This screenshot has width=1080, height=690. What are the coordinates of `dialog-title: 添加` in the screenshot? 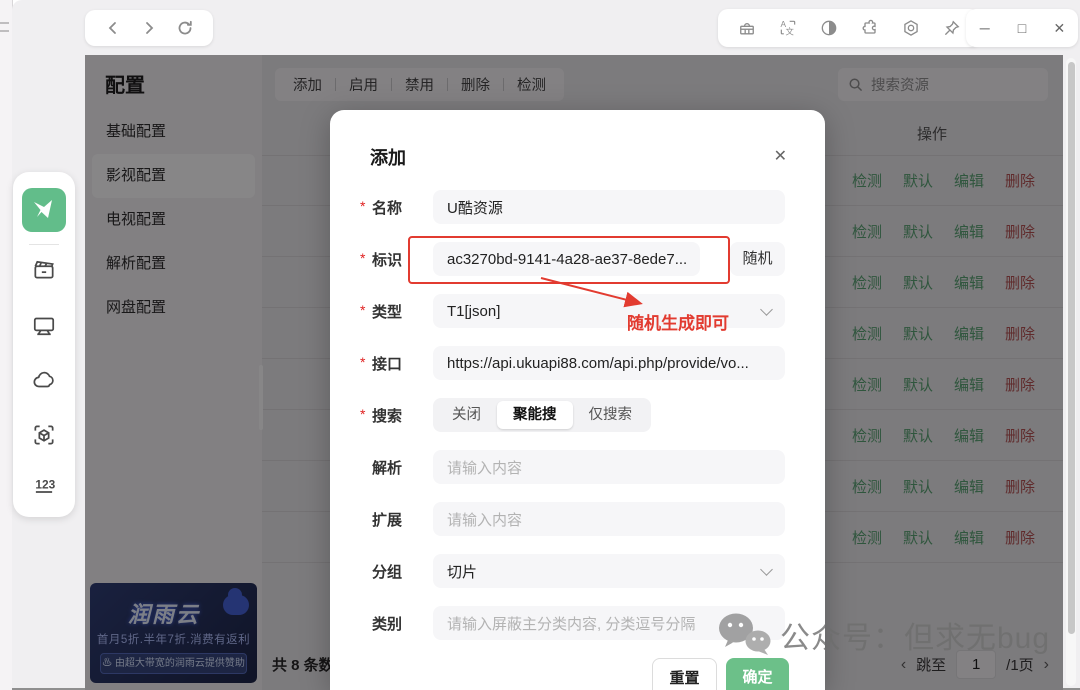 It's located at (388, 158).